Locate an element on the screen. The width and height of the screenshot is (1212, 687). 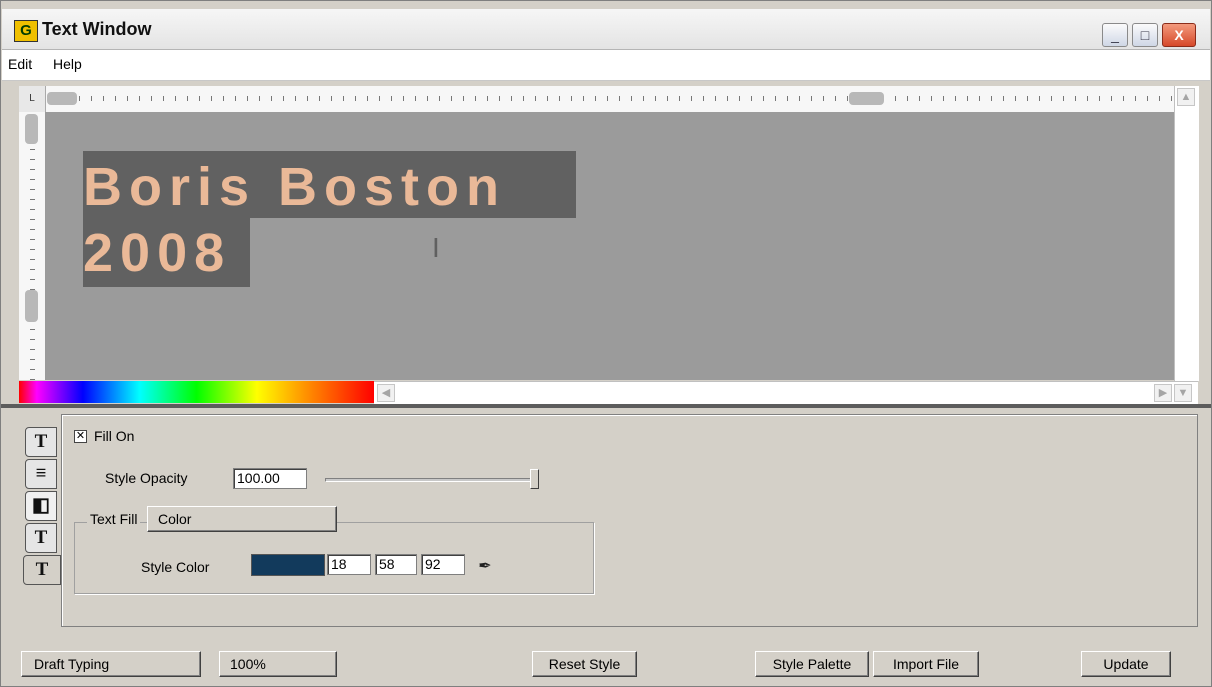
scroll-right-icon: ▶ is located at coordinates (1163, 393).